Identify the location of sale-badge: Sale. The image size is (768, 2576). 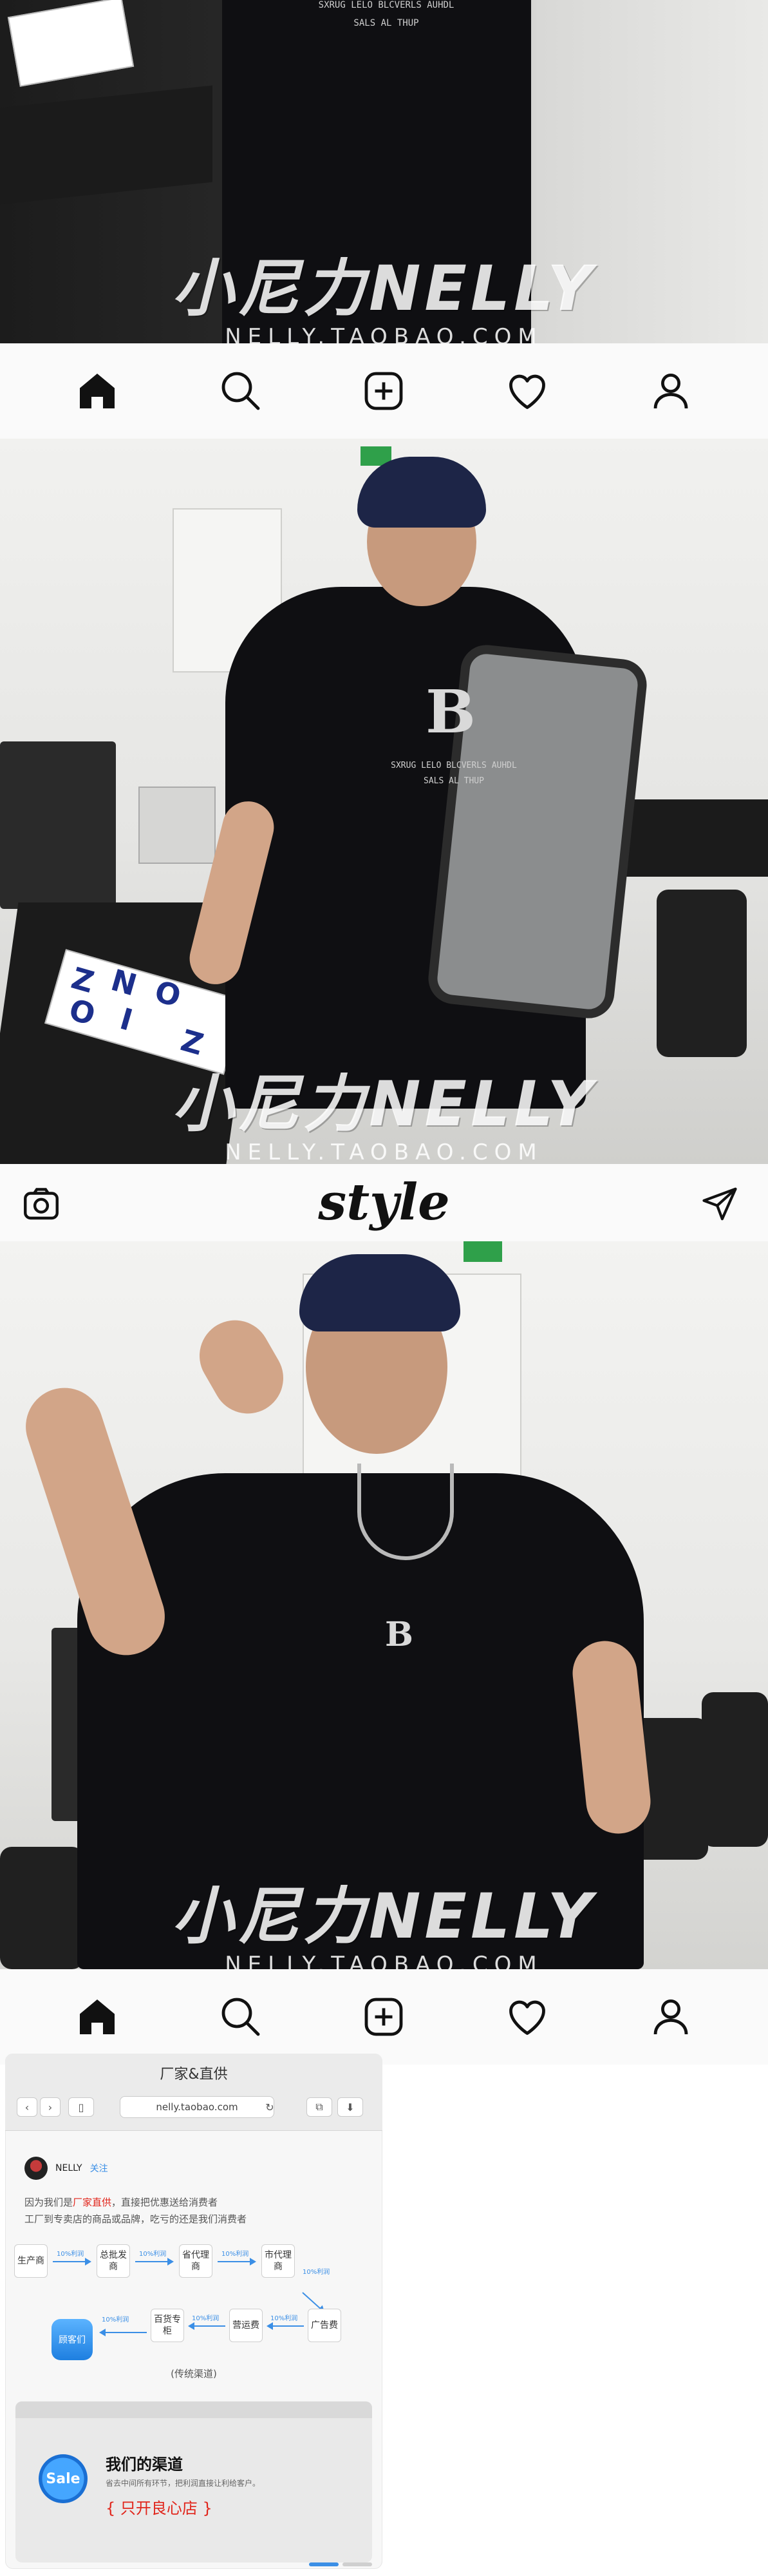
(64, 2478).